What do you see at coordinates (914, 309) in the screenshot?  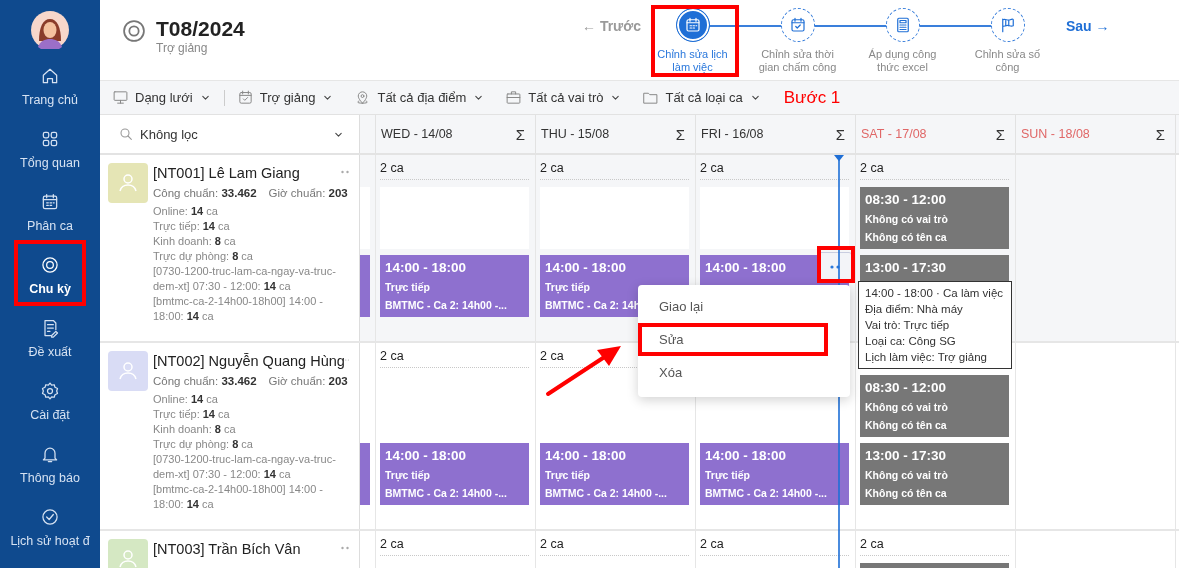 I see `tooltip-line: Địa điểm: Nhà máy` at bounding box center [914, 309].